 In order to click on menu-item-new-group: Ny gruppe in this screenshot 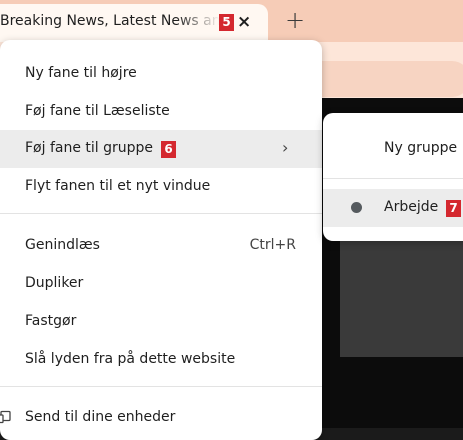, I will do `click(393, 149)`.